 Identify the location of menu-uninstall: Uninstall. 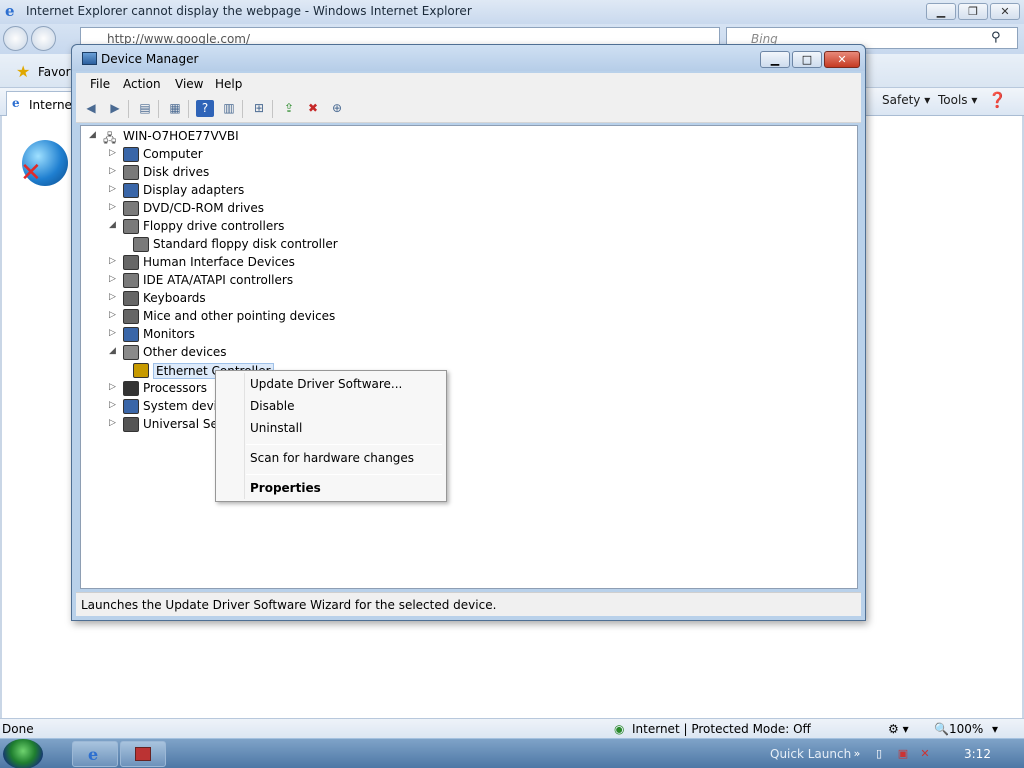
(276, 428).